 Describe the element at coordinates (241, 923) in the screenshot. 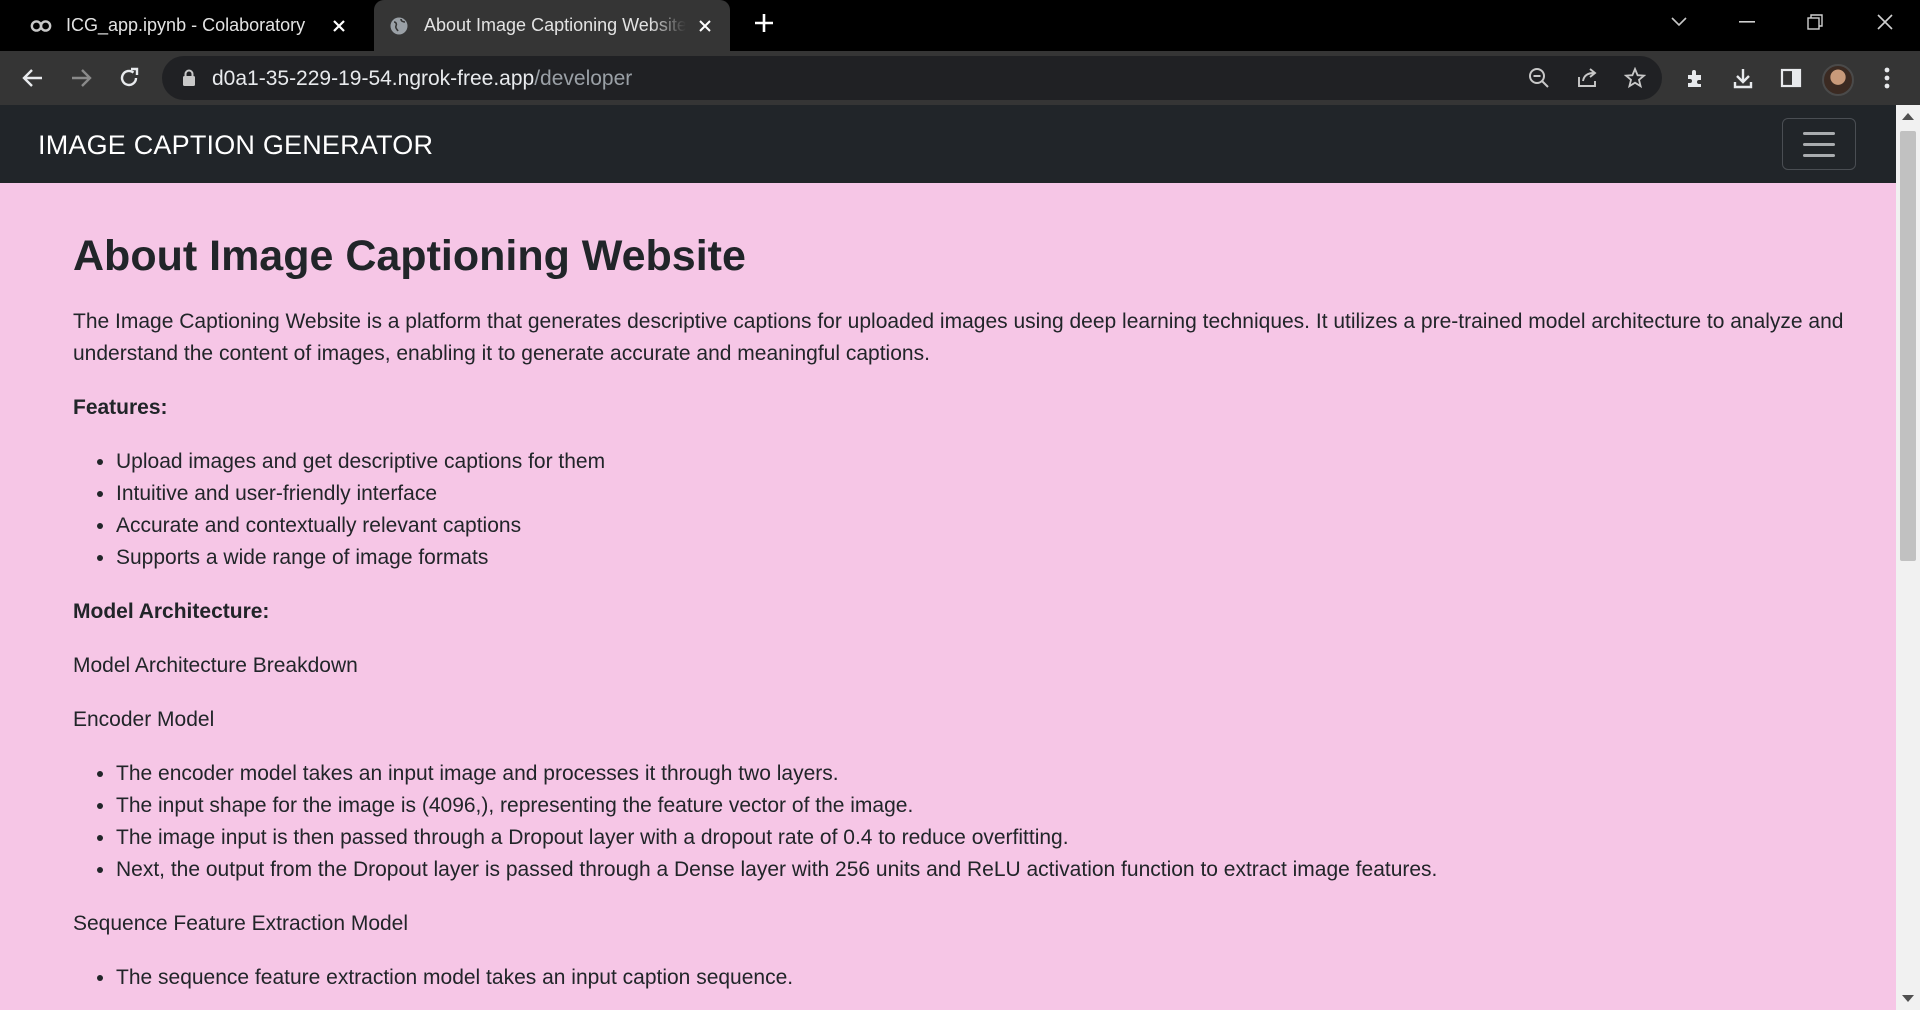

I see `sequence-heading: Sequence Feature Extraction Model` at that location.